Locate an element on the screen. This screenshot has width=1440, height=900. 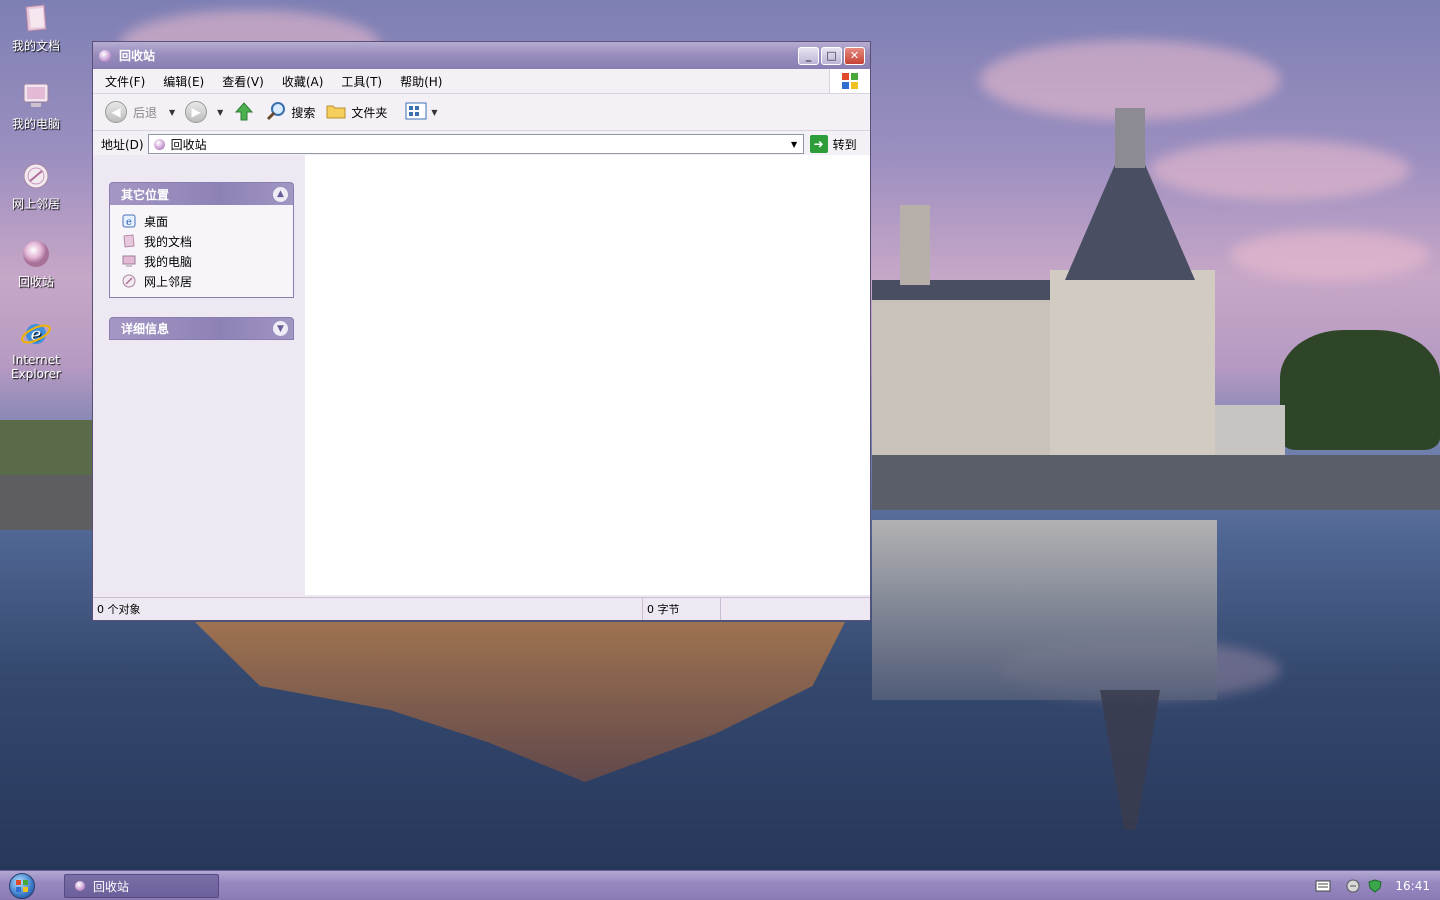
back-button: ◀ 后退 ▼ is located at coordinates (140, 112).